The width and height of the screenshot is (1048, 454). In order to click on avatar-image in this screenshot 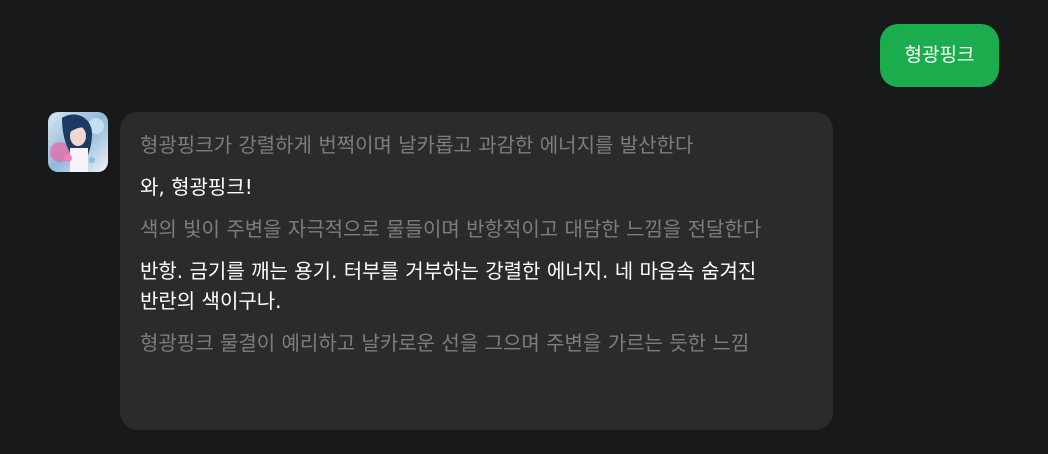, I will do `click(78, 142)`.